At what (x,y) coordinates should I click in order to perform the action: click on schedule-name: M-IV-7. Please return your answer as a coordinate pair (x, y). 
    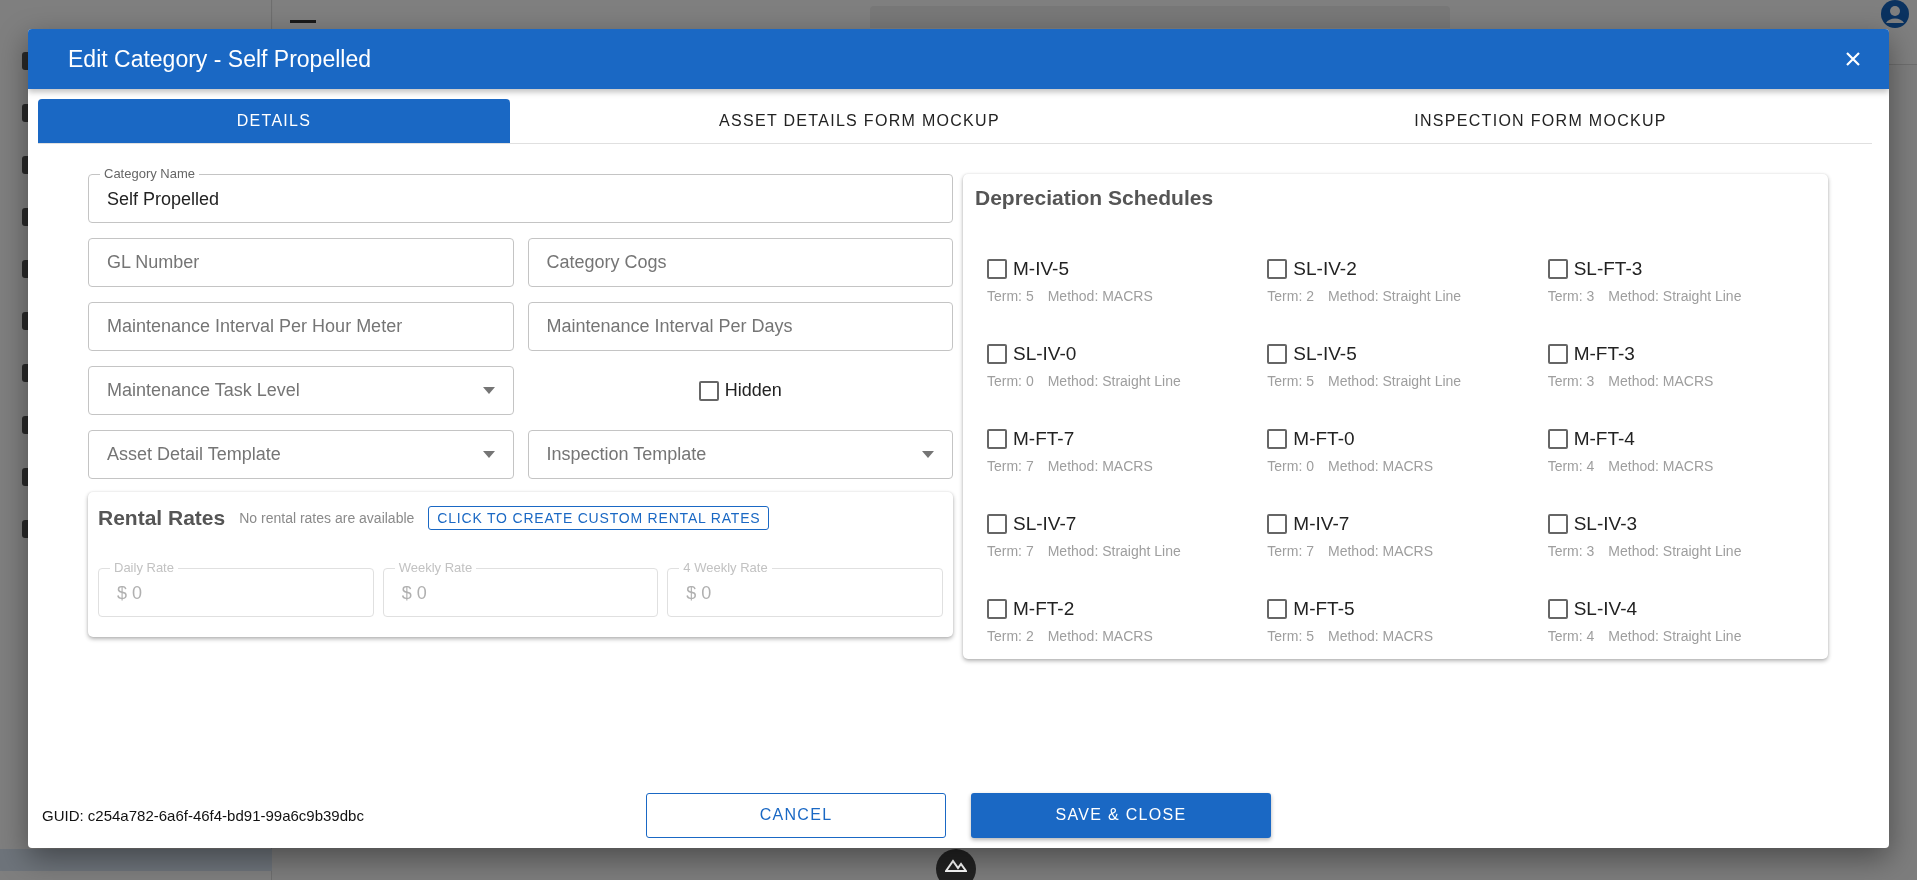
    Looking at the image, I should click on (1321, 524).